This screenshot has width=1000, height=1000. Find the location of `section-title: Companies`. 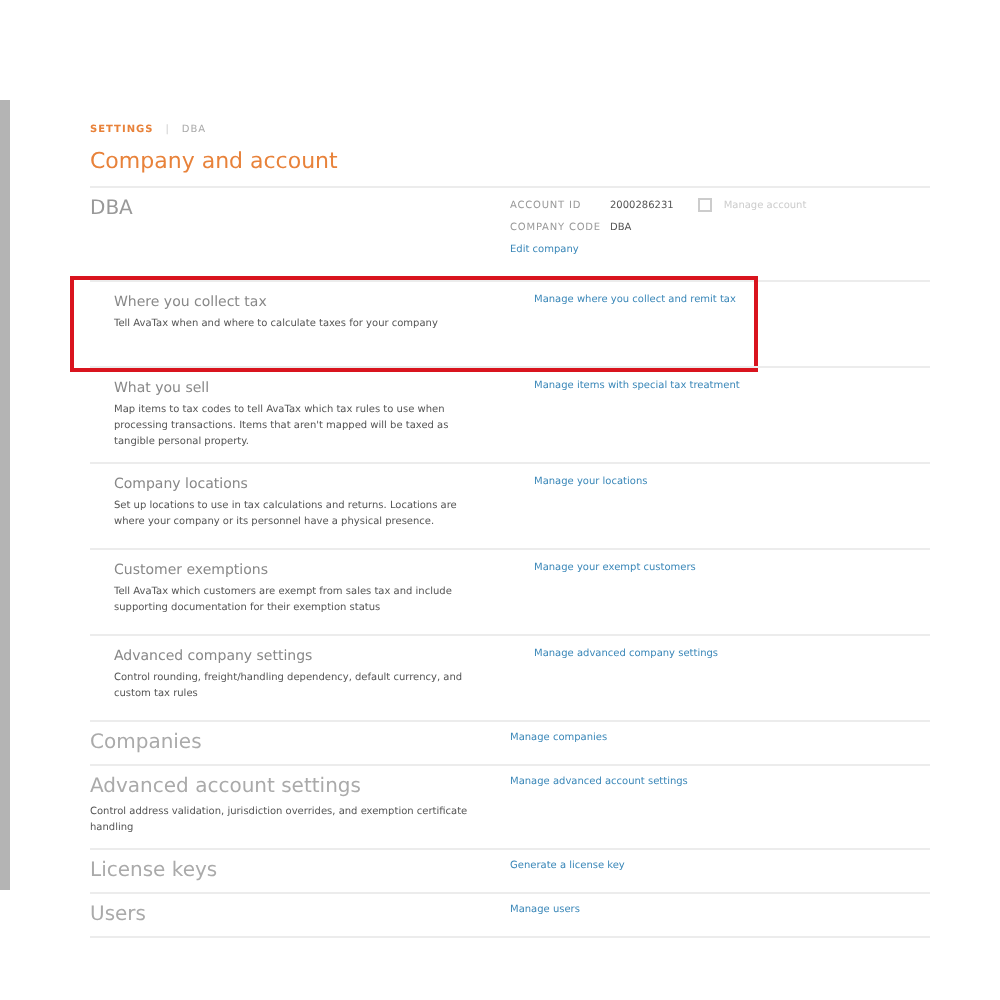

section-title: Companies is located at coordinates (147, 743).